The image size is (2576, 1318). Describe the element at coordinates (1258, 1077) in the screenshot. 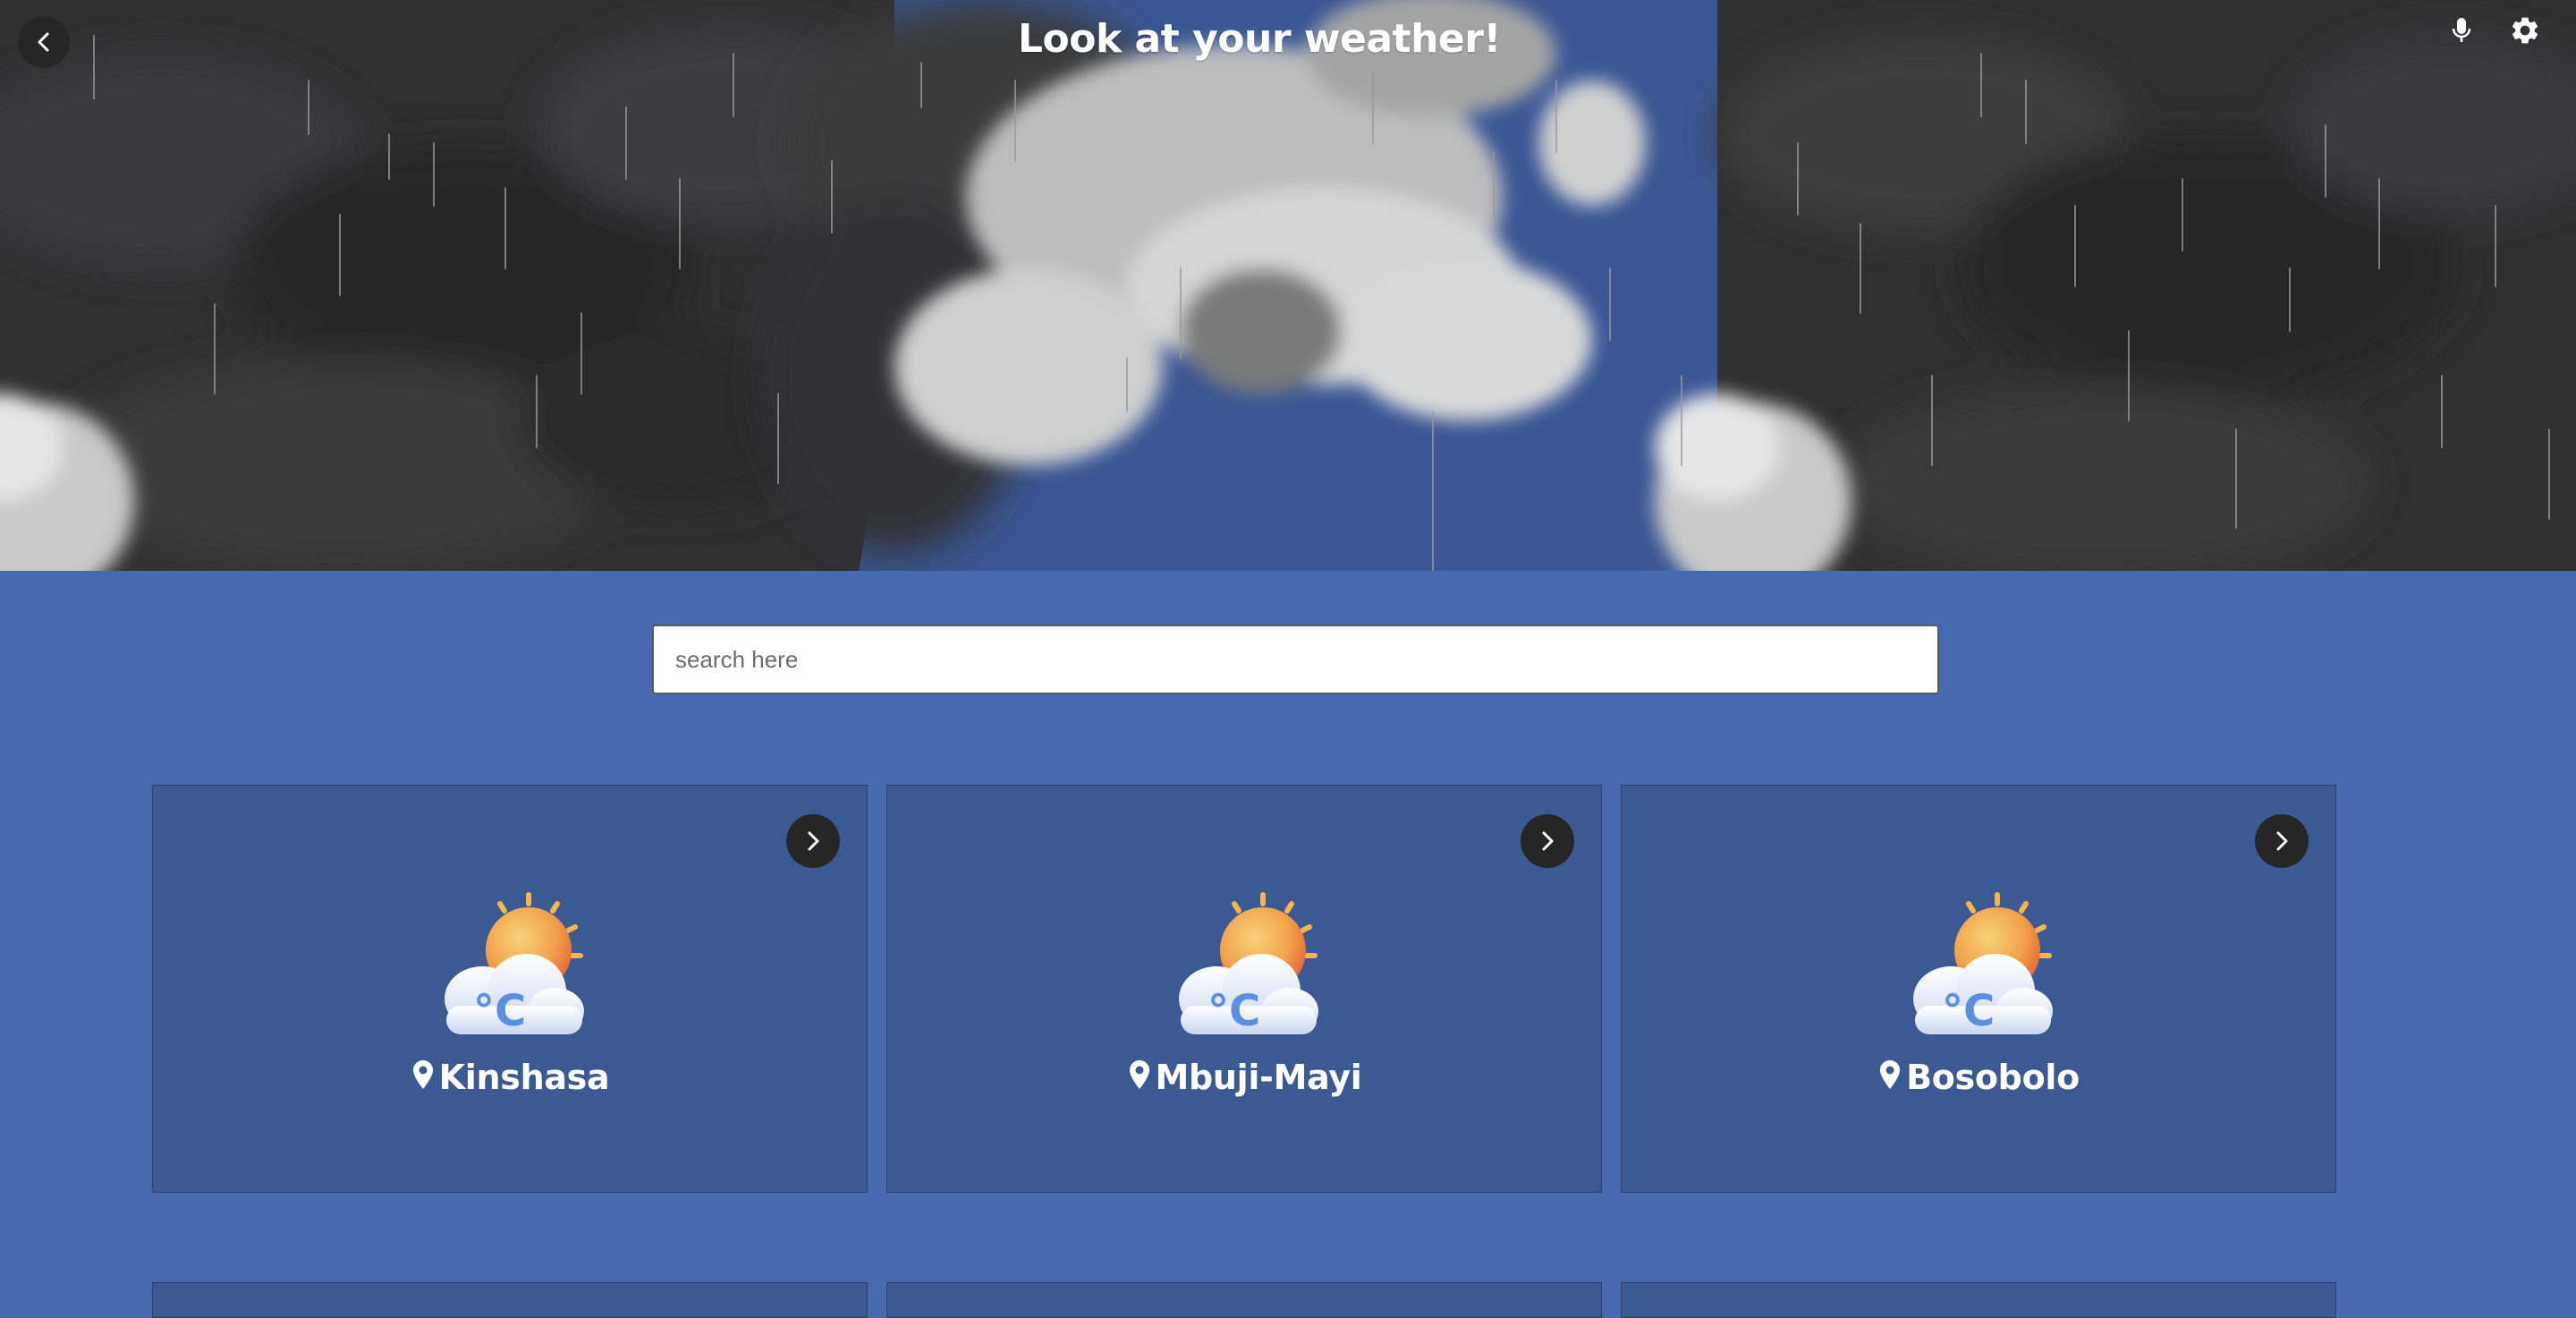

I see `city-name: Mbuji-Mayi` at that location.